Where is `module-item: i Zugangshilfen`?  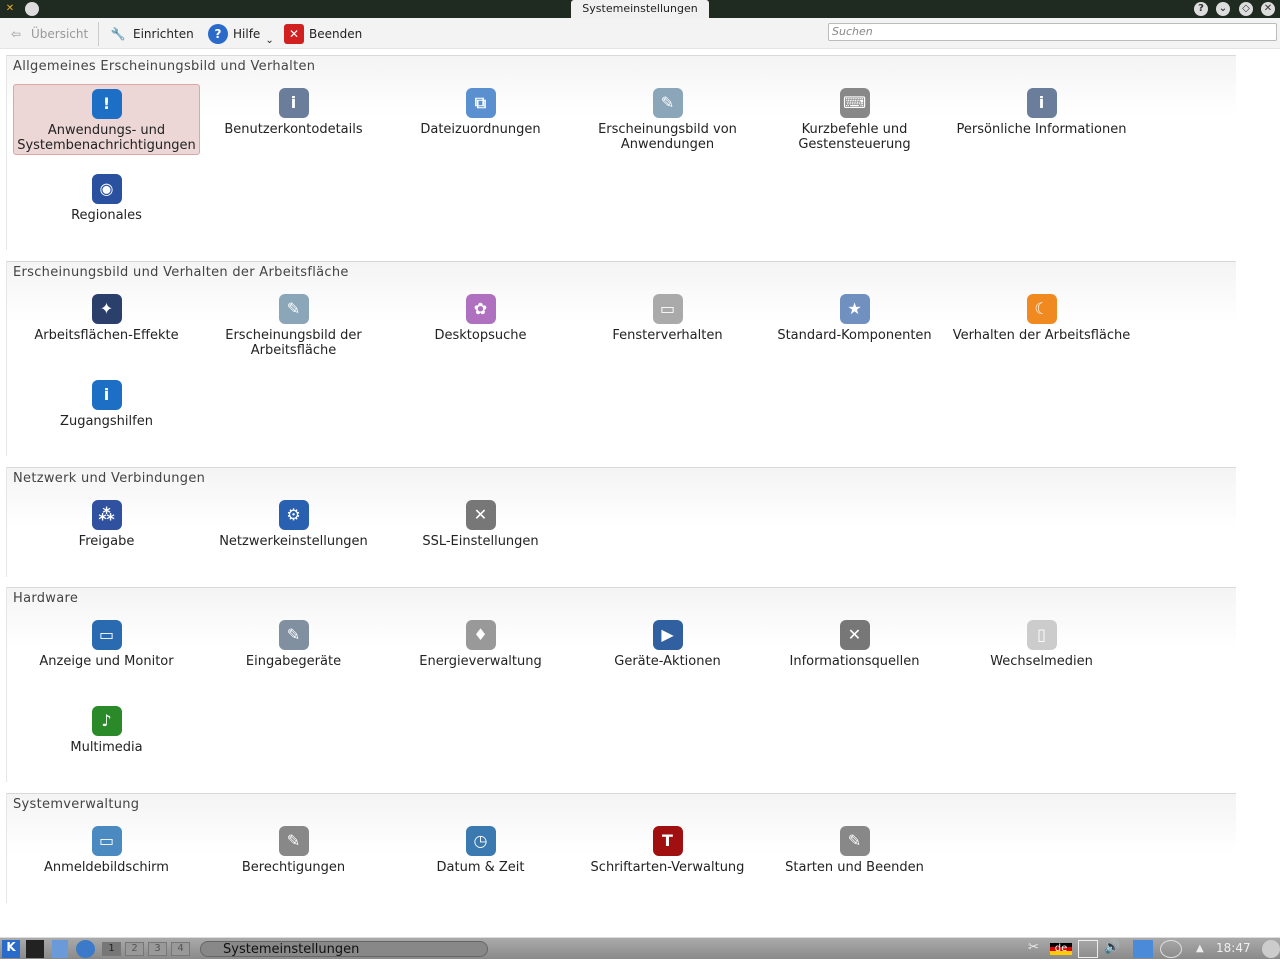
module-item: i Zugangshilfen is located at coordinates (106, 411).